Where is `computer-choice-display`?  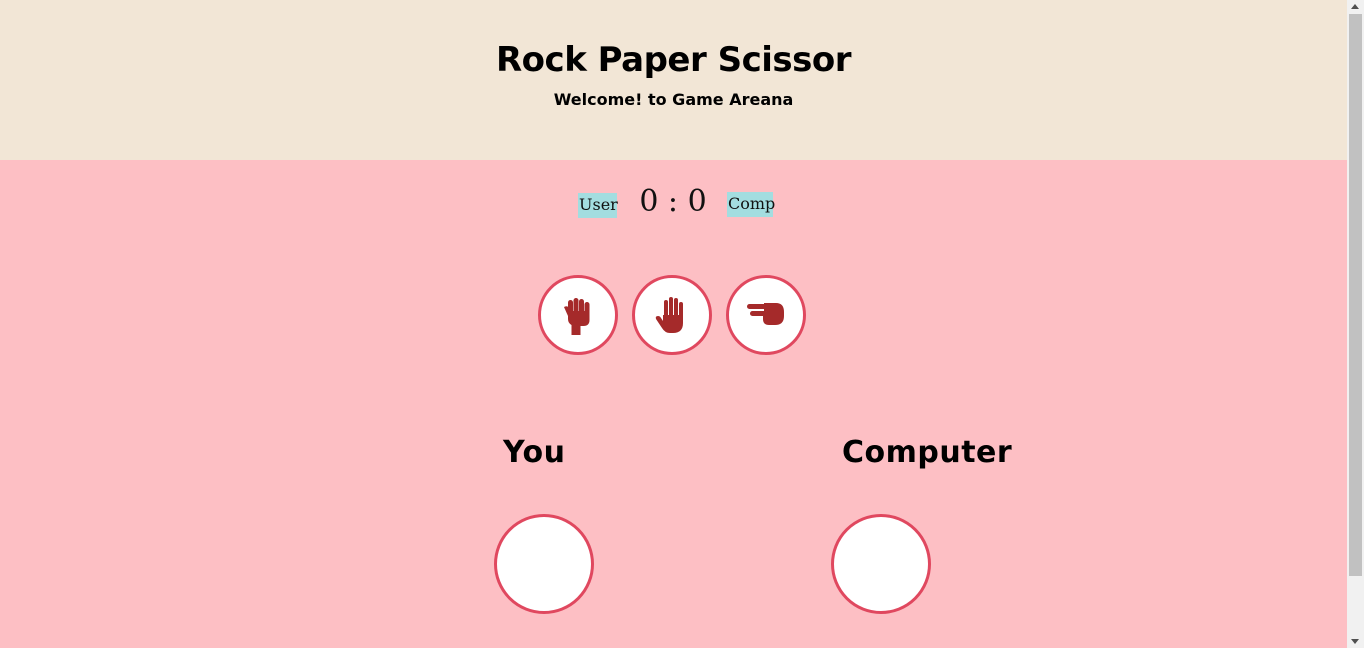 computer-choice-display is located at coordinates (881, 564).